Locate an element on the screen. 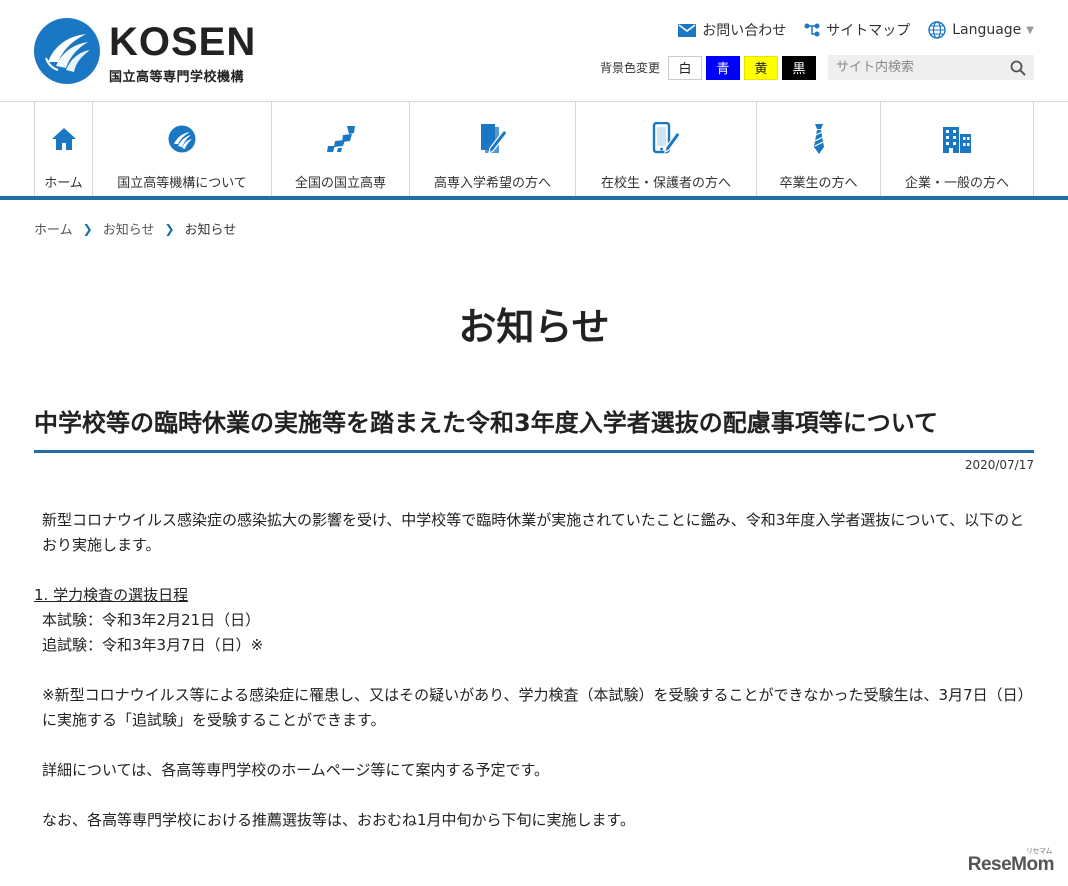 This screenshot has height=886, width=1068. notebook-pen-icon is located at coordinates (494, 139).